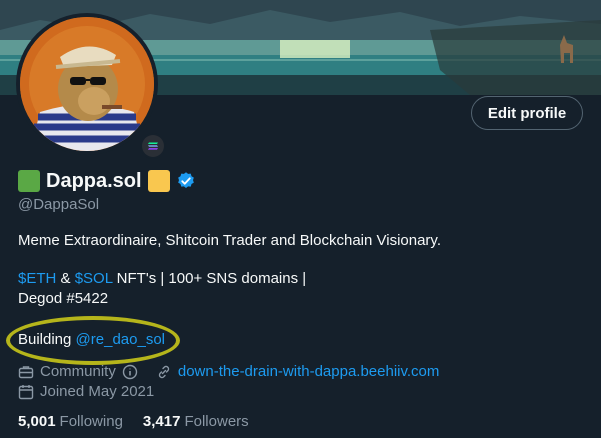 This screenshot has width=601, height=438. What do you see at coordinates (26, 371) in the screenshot?
I see `briefcase-icon` at bounding box center [26, 371].